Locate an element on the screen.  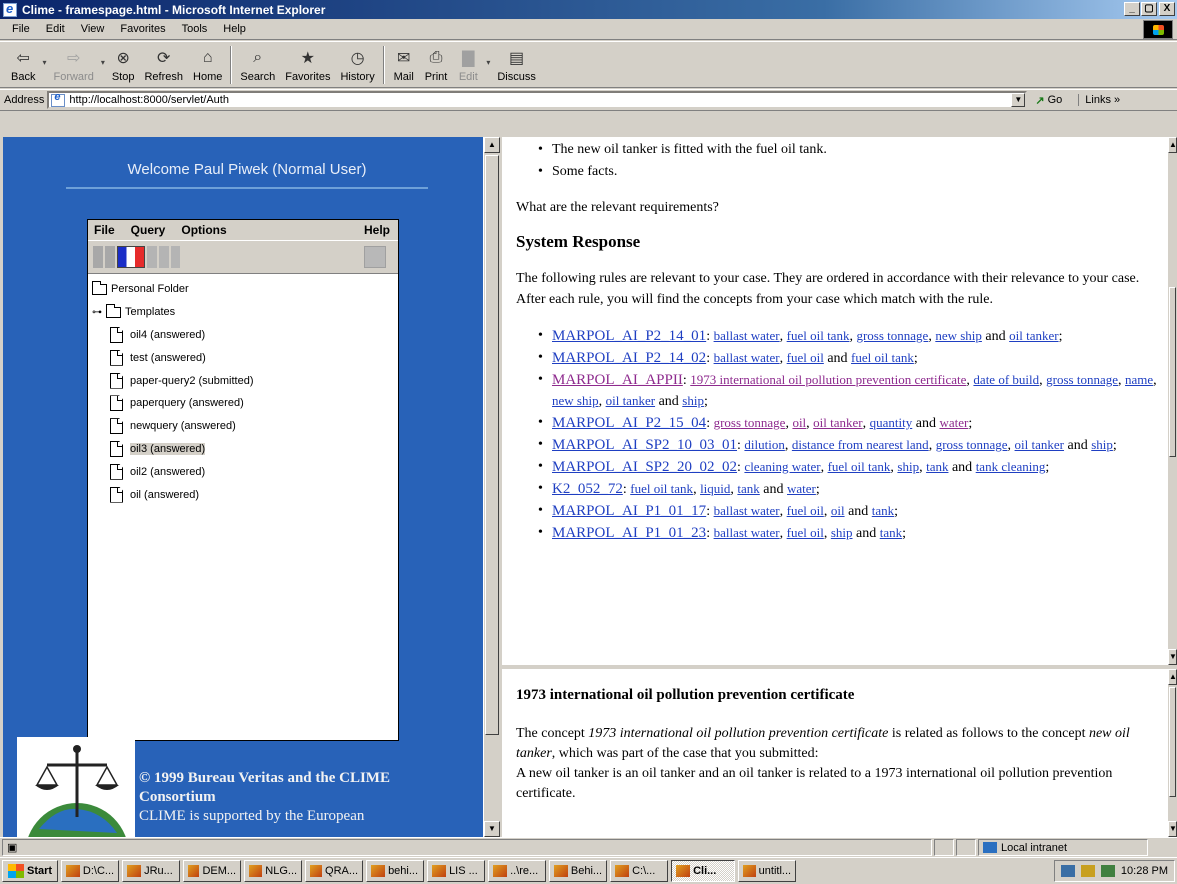
concept-link: distance from nearest land is located at coordinates (860, 444).